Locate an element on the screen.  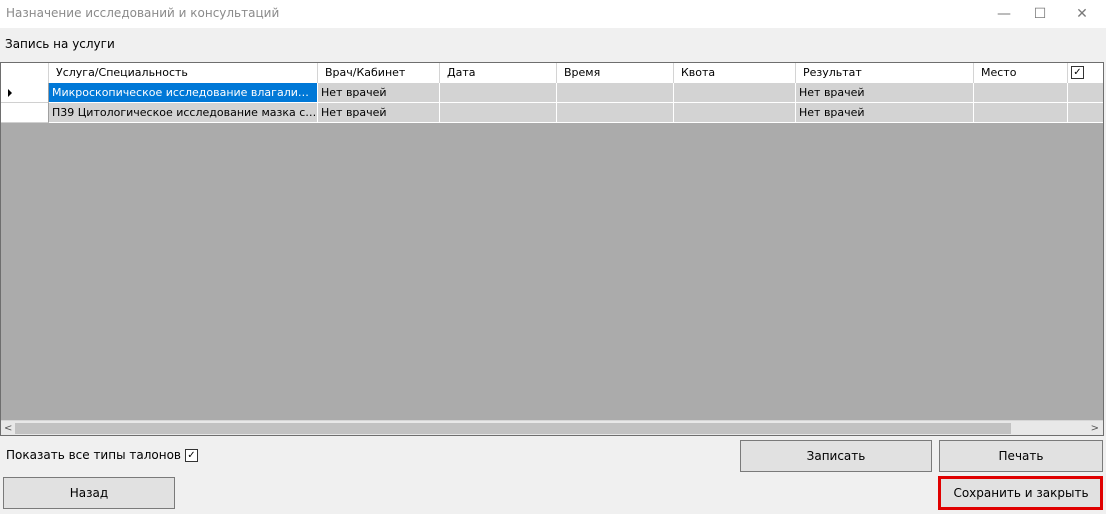
back-button: Назад is located at coordinates (89, 493).